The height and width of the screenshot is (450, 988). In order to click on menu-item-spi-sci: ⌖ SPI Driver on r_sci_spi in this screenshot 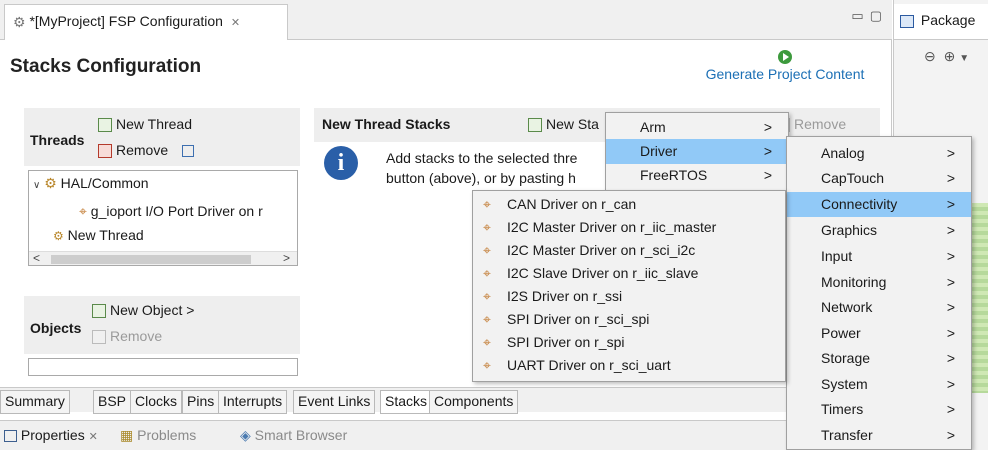, I will do `click(629, 319)`.